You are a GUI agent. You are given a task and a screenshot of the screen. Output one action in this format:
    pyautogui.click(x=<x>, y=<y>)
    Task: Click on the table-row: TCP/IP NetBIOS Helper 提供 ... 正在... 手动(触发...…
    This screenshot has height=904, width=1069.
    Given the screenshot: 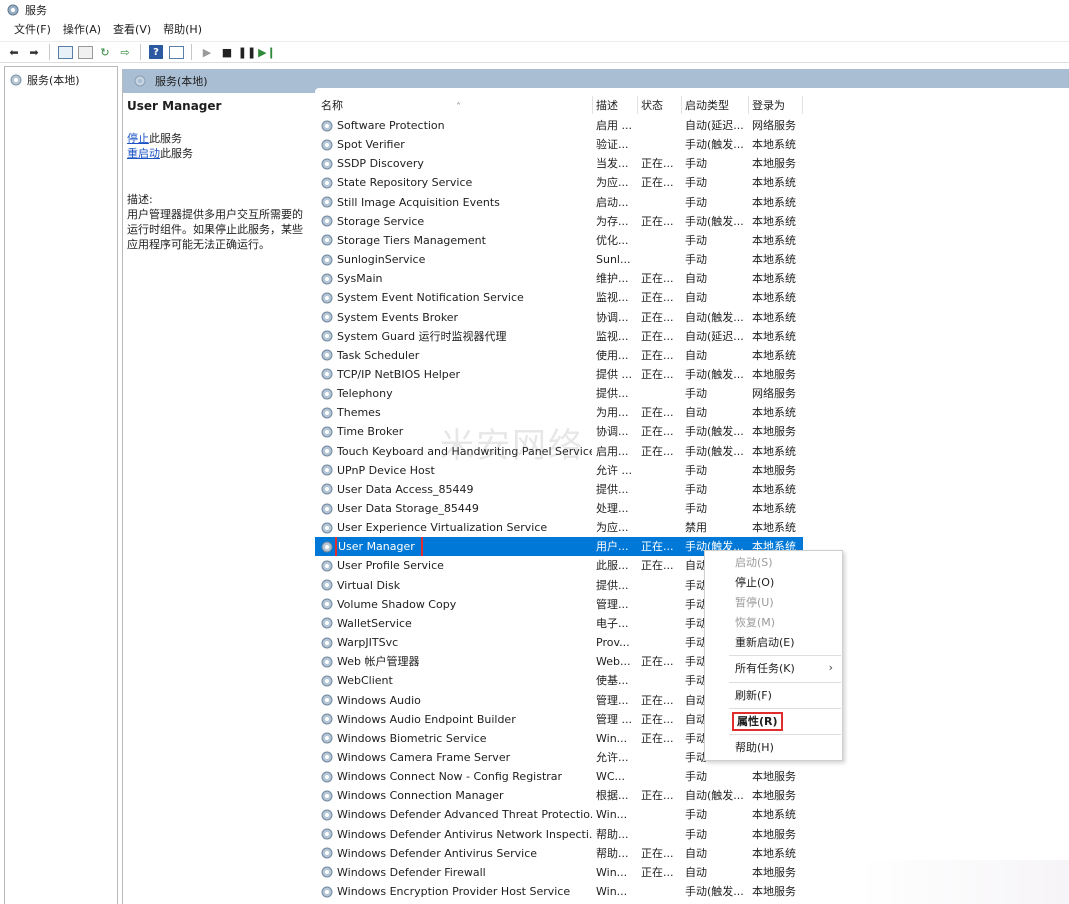 What is the action you would take?
    pyautogui.click(x=565, y=374)
    